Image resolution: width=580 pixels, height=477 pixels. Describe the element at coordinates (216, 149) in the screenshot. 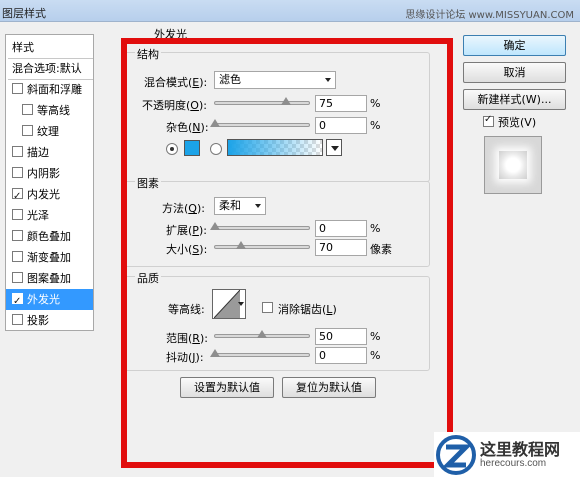

I see `gradient-radio` at that location.